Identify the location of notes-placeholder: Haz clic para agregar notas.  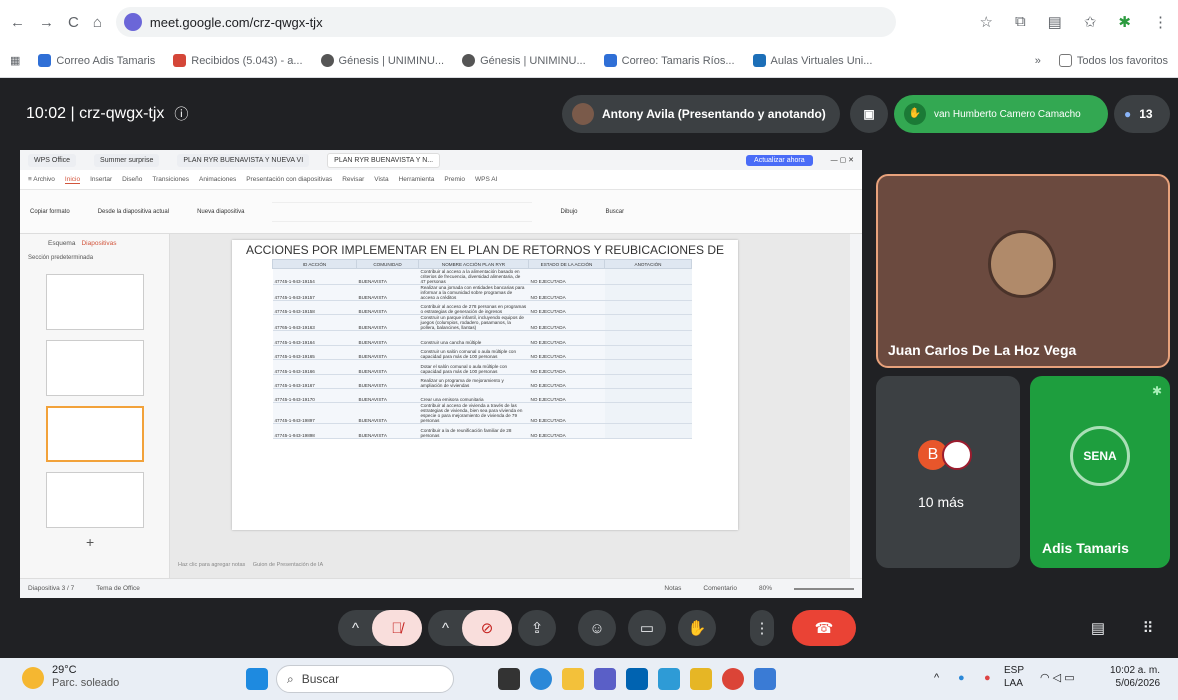
(211, 565).